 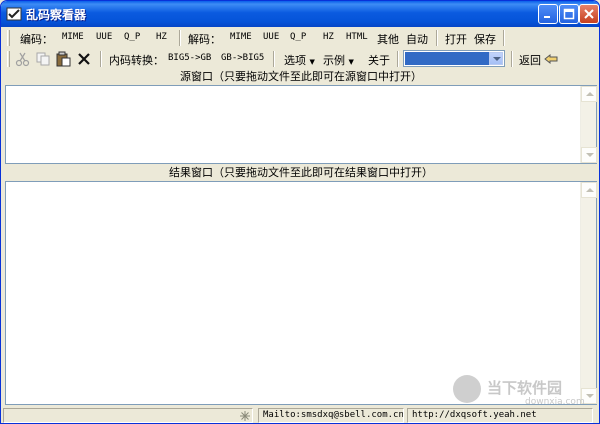 What do you see at coordinates (104, 37) in the screenshot?
I see `encode-uue-button: UUE` at bounding box center [104, 37].